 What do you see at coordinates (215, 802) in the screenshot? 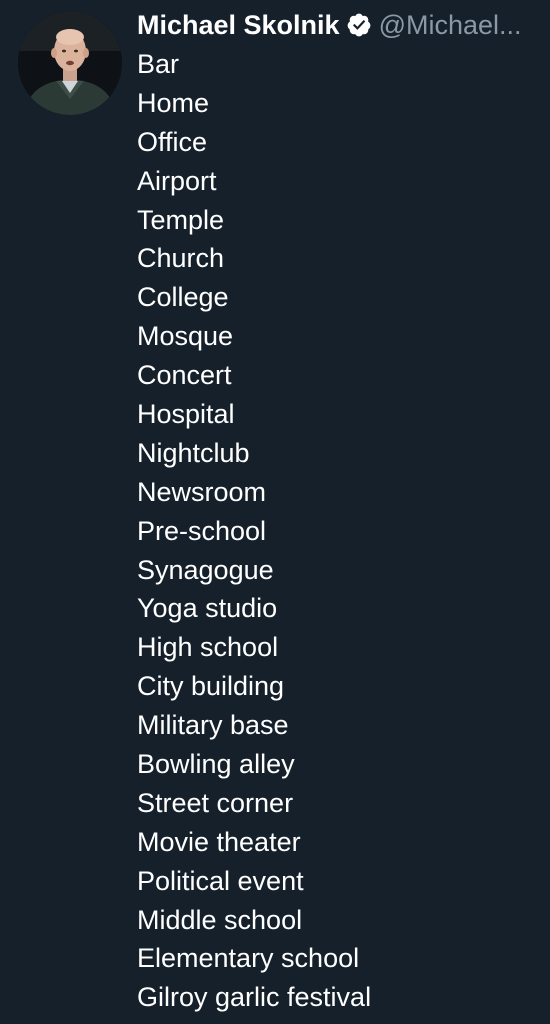
I see `list-item: Street corner` at bounding box center [215, 802].